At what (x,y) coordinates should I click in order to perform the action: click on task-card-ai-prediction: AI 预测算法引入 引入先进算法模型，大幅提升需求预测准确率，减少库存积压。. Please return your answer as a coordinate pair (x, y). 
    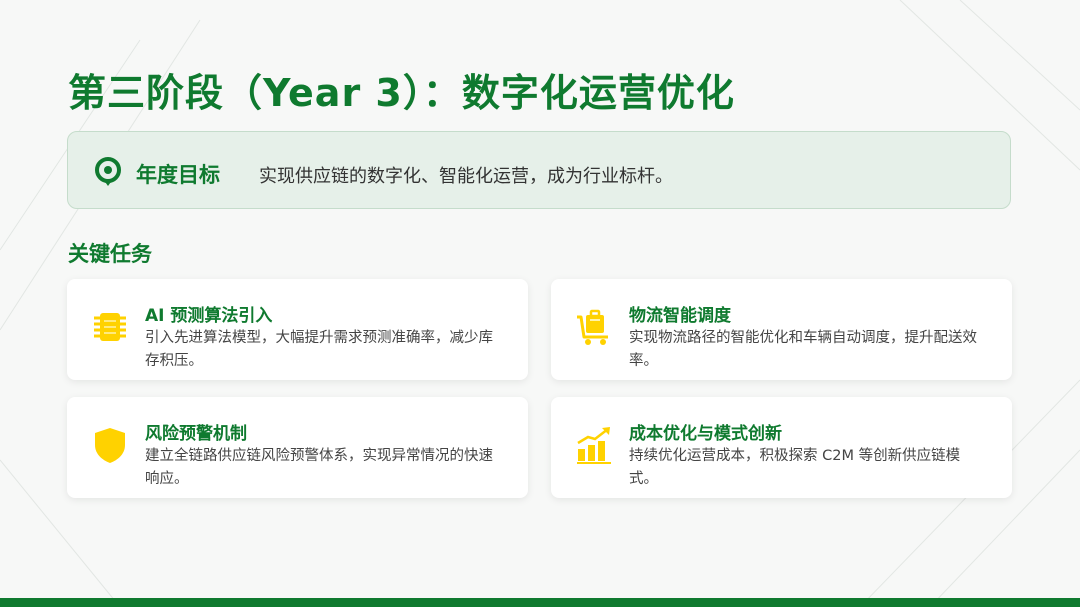
    Looking at the image, I should click on (297, 329).